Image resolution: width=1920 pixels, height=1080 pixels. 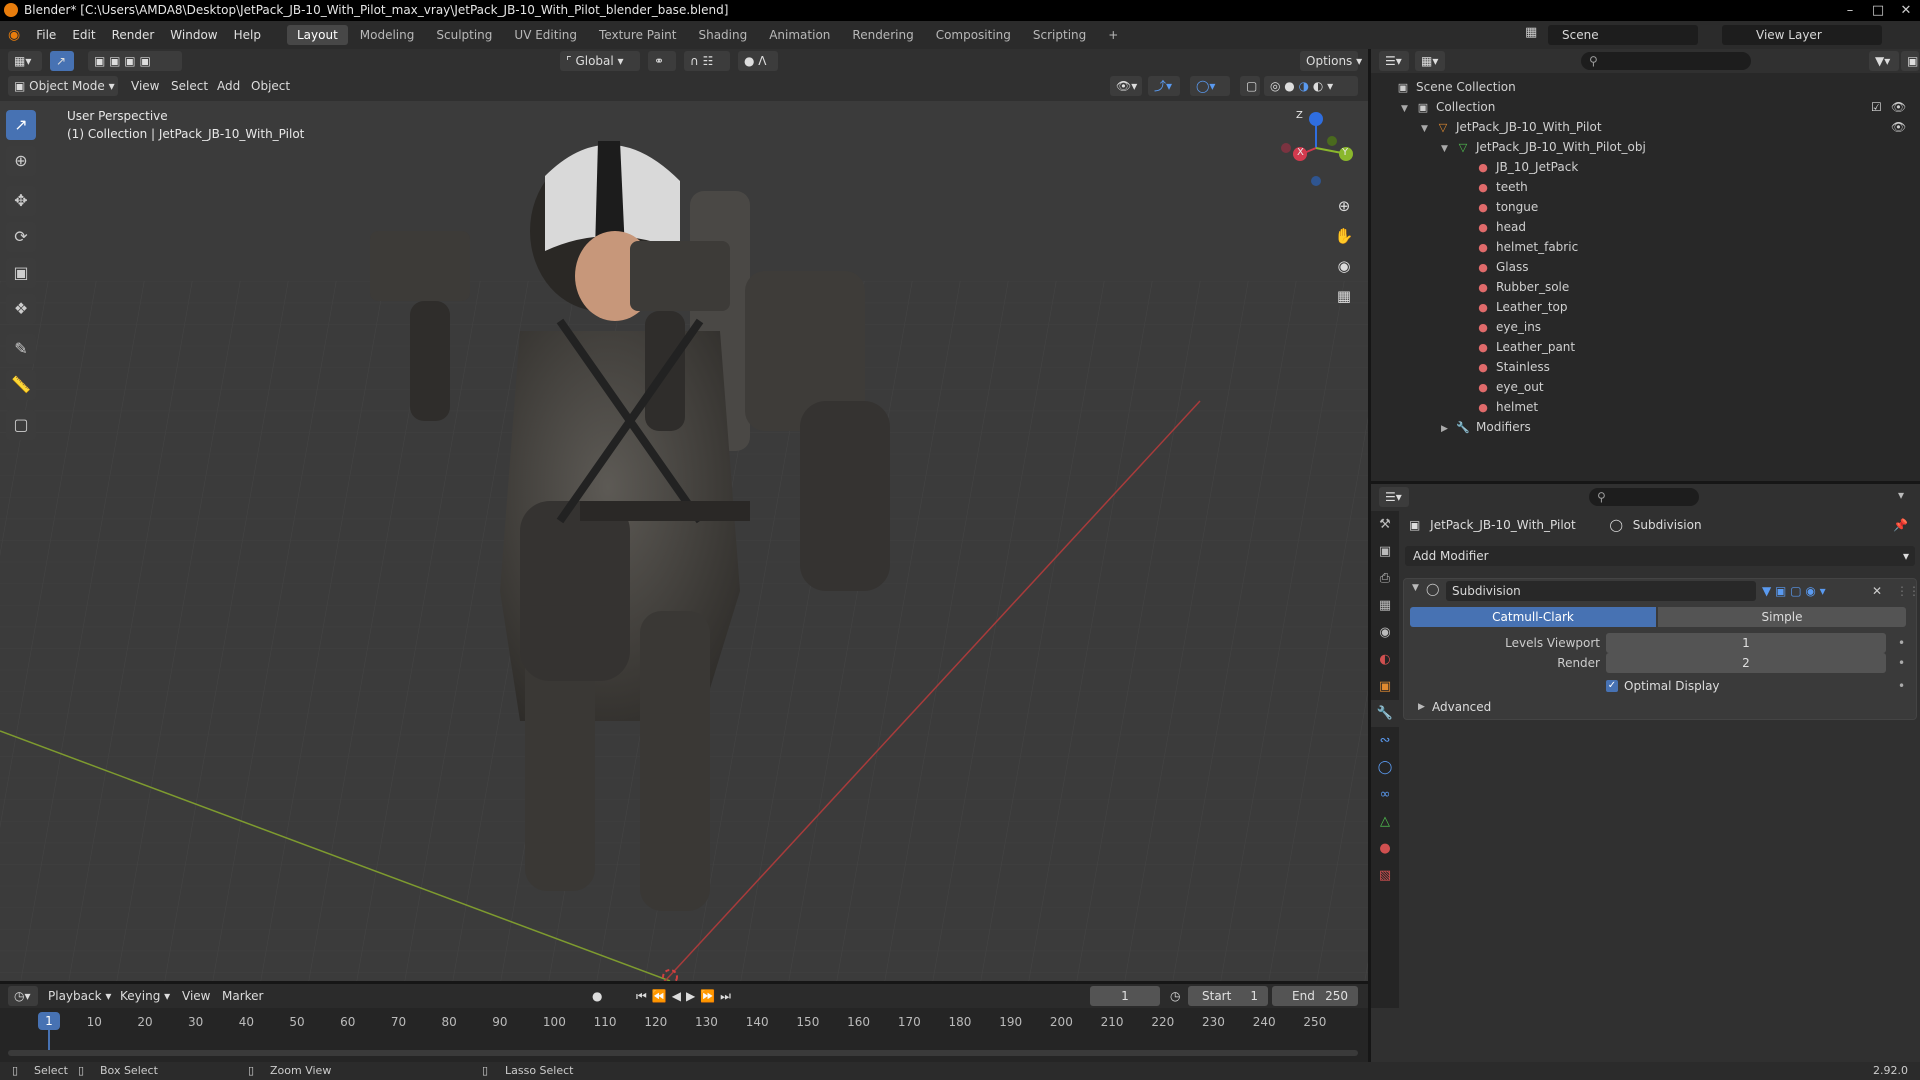 What do you see at coordinates (1660, 556) in the screenshot?
I see `add-modifier-dropdown: Add Modifier ▾` at bounding box center [1660, 556].